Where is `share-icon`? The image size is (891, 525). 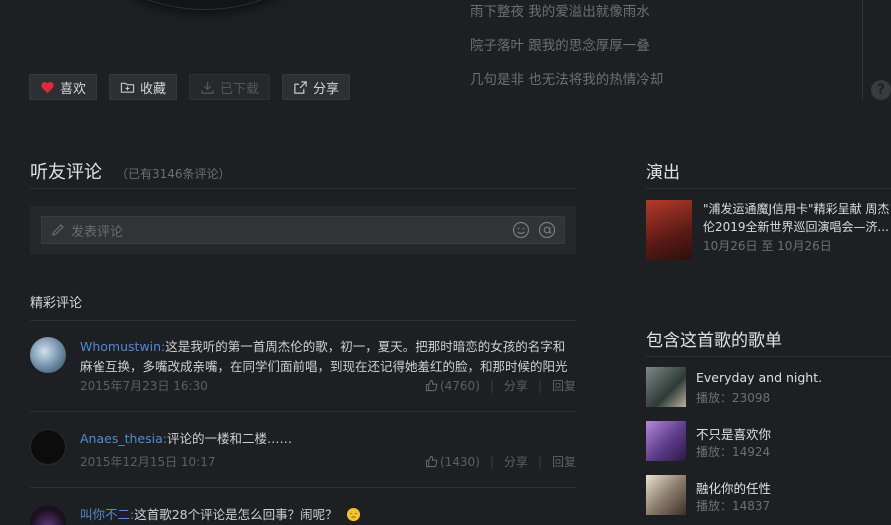
share-icon is located at coordinates (300, 87).